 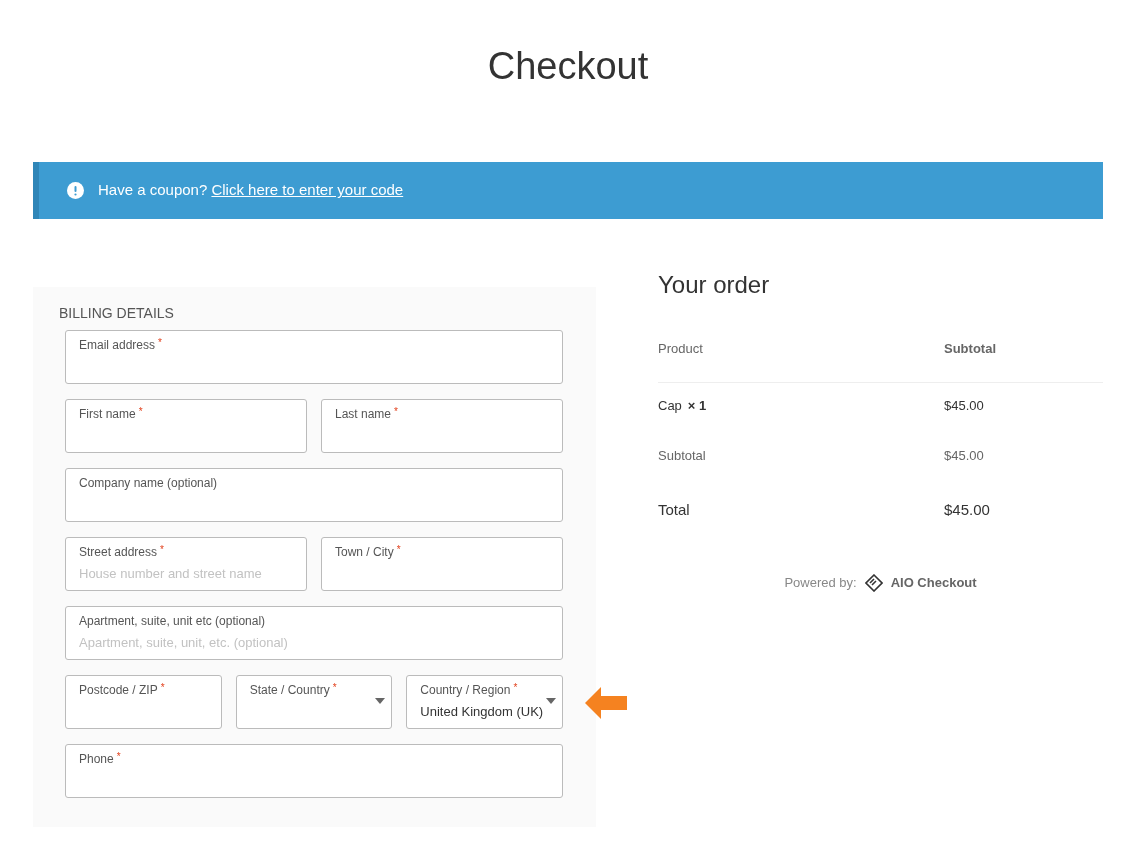 What do you see at coordinates (186, 426) in the screenshot?
I see `input-field: First name *` at bounding box center [186, 426].